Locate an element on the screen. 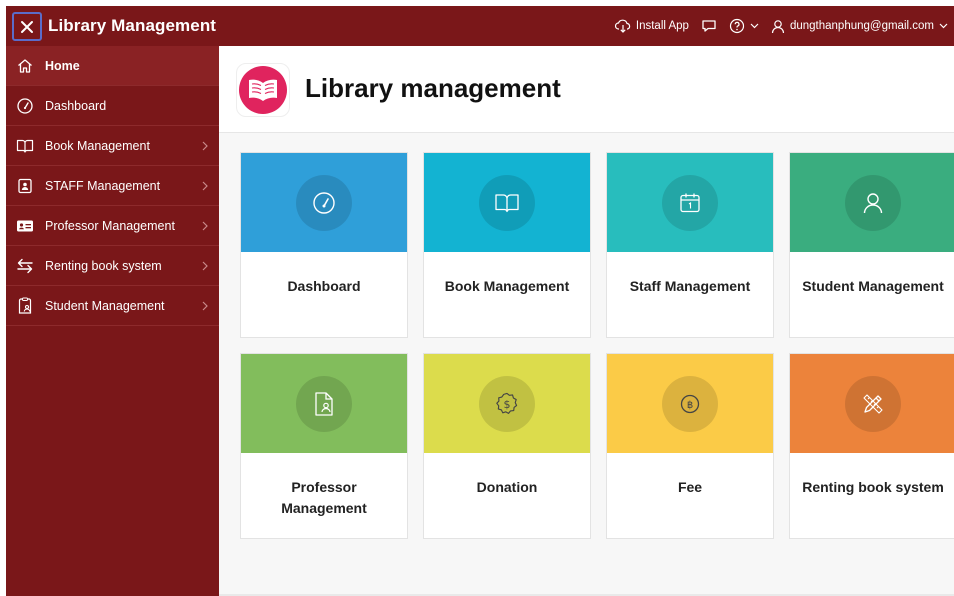 This screenshot has width=954, height=596. card-icon-badge: $ is located at coordinates (507, 403).